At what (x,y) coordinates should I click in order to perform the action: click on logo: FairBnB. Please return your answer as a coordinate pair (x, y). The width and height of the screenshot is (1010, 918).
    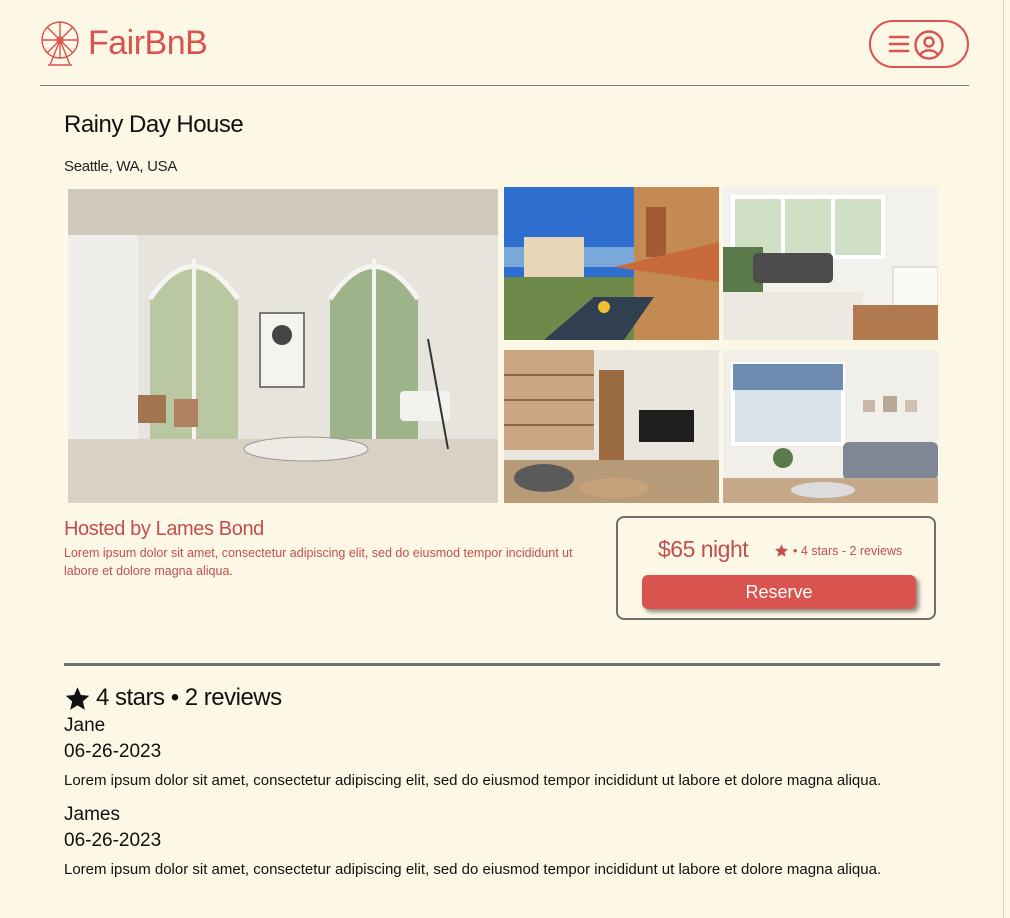
    Looking at the image, I should click on (124, 43).